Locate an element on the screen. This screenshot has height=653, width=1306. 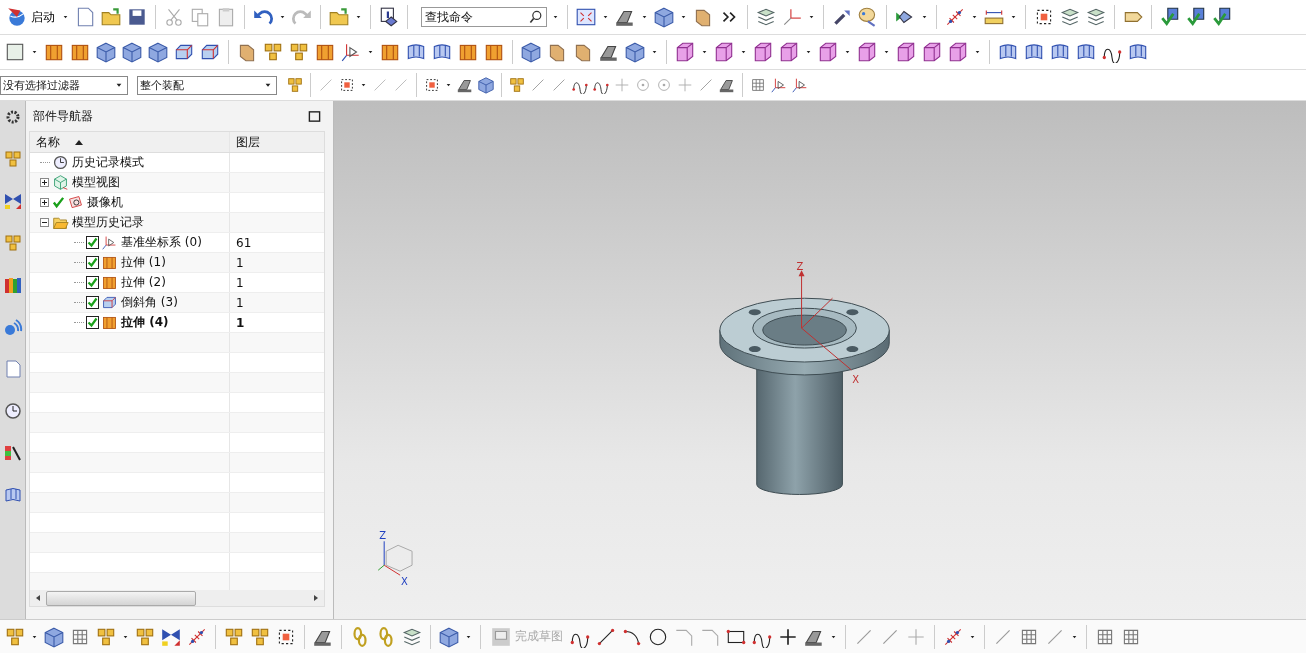
start-button: 启动 is located at coordinates (30, 17).